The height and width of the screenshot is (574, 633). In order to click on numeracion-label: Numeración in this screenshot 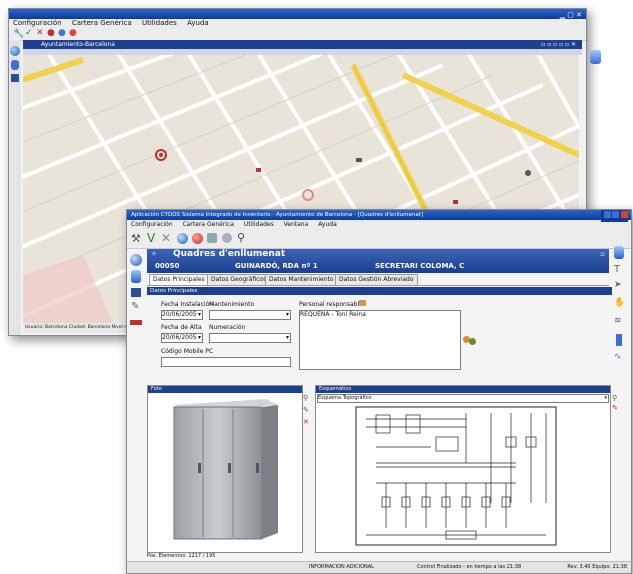, I will do `click(227, 327)`.